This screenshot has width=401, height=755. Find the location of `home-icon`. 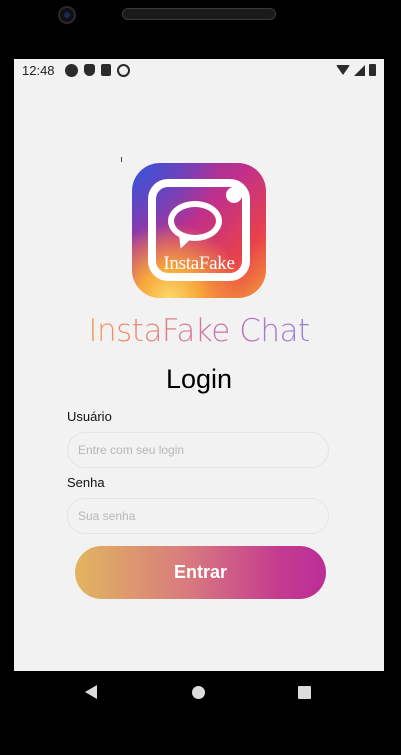

home-icon is located at coordinates (198, 692).